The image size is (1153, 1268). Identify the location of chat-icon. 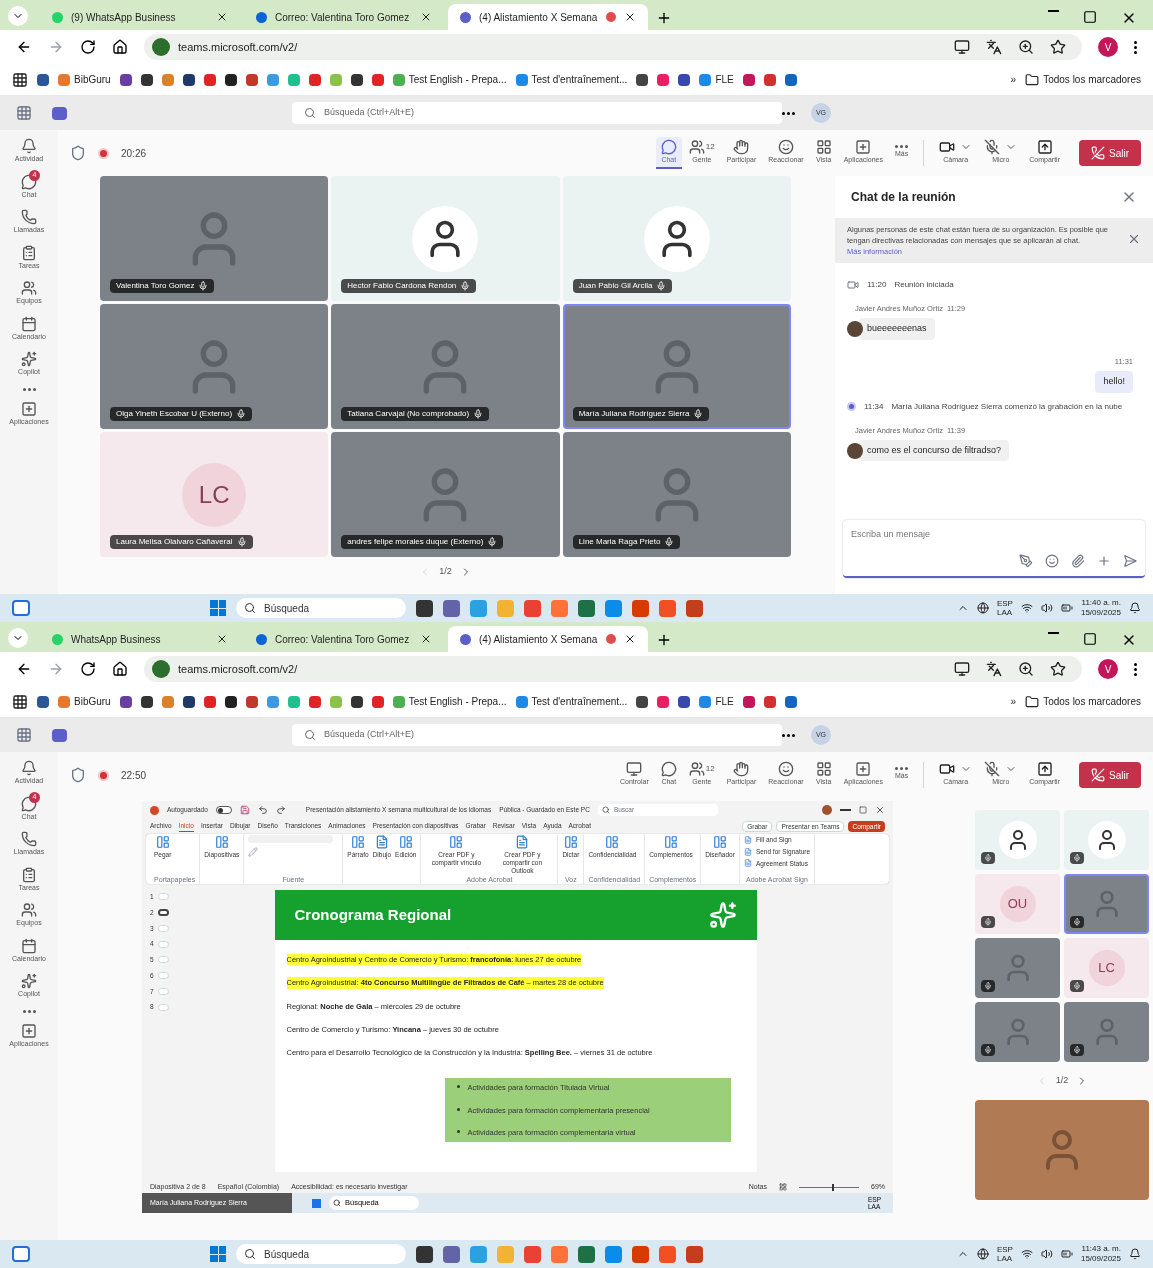
(29, 181).